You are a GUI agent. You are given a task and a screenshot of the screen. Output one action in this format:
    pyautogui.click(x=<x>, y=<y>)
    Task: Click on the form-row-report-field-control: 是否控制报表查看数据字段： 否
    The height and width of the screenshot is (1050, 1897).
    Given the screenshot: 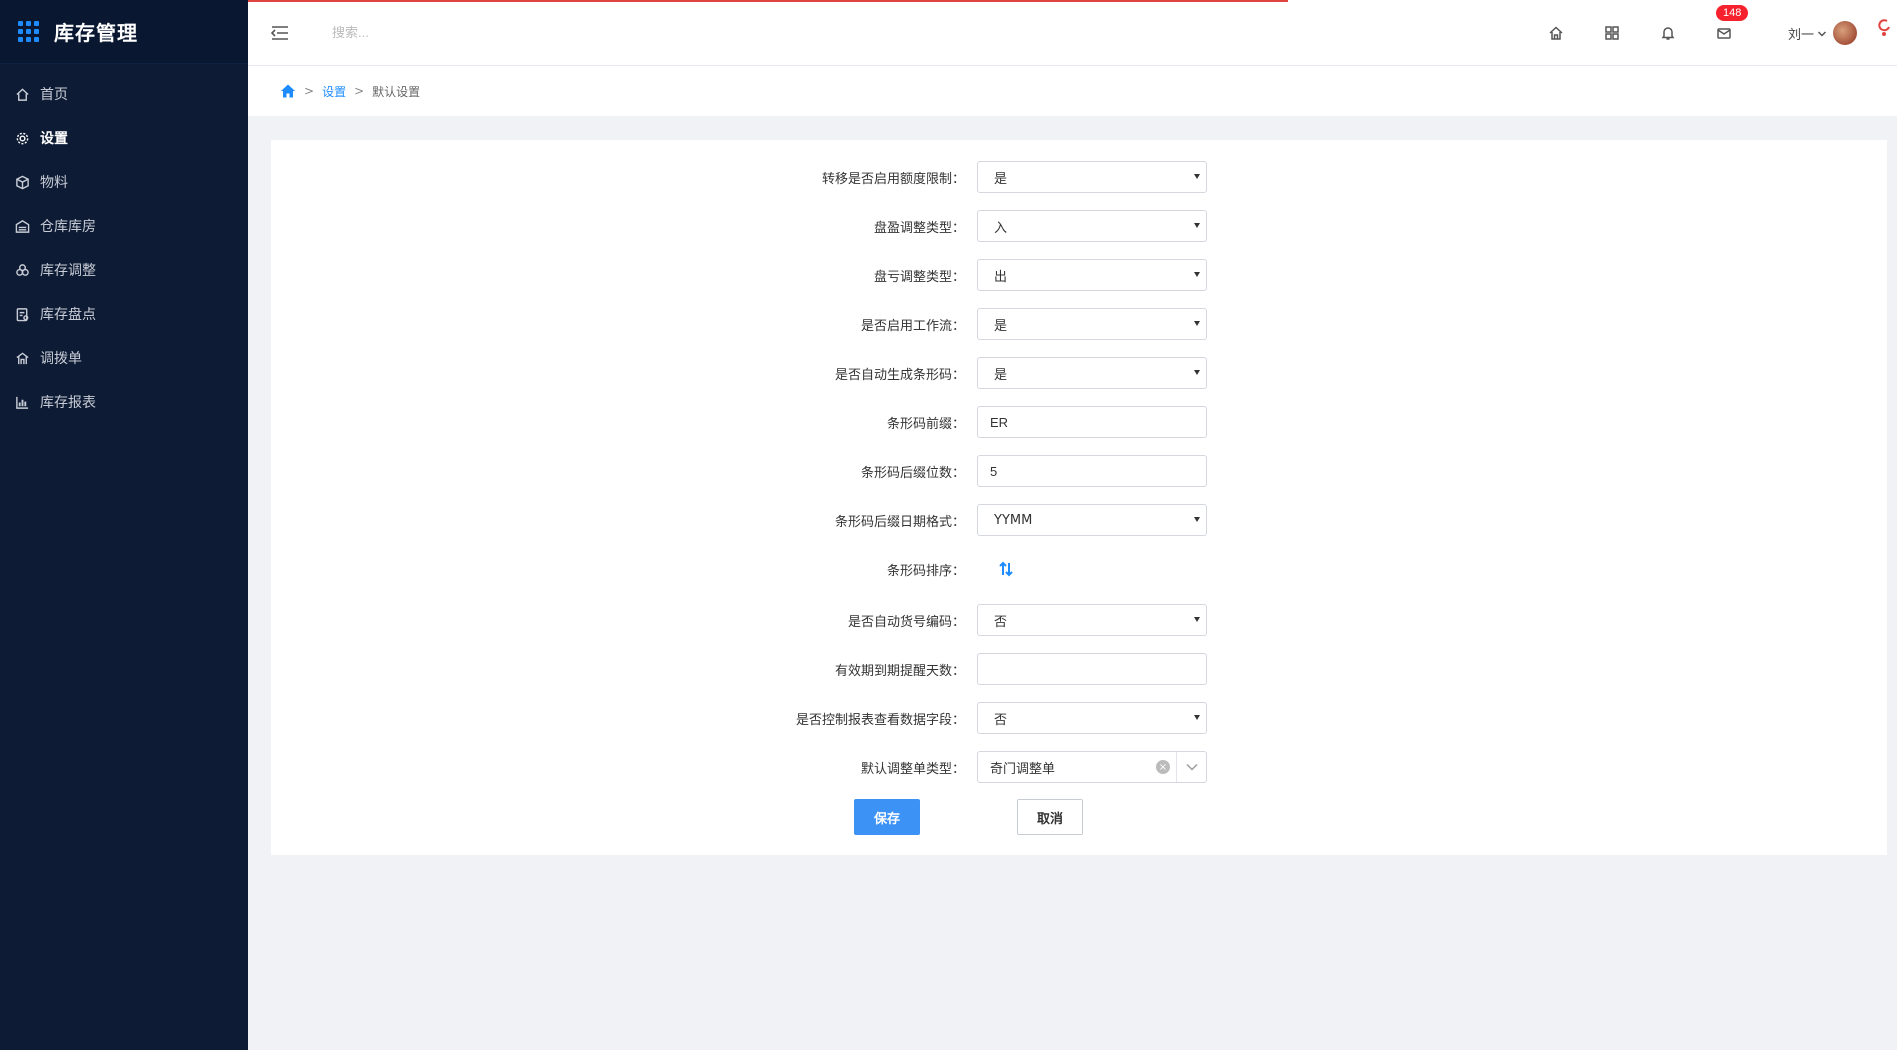 What is the action you would take?
    pyautogui.click(x=1079, y=718)
    